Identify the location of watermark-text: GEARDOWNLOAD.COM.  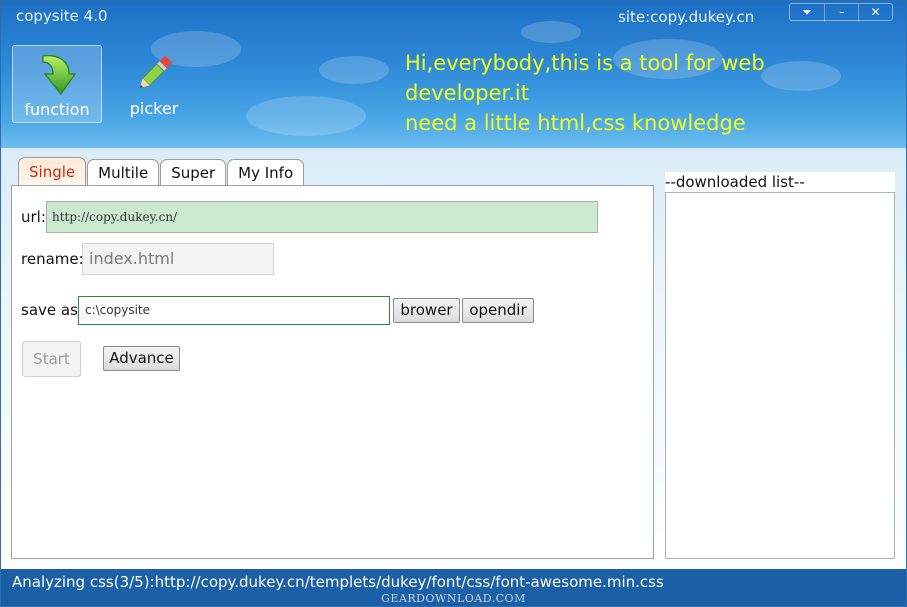
(453, 598).